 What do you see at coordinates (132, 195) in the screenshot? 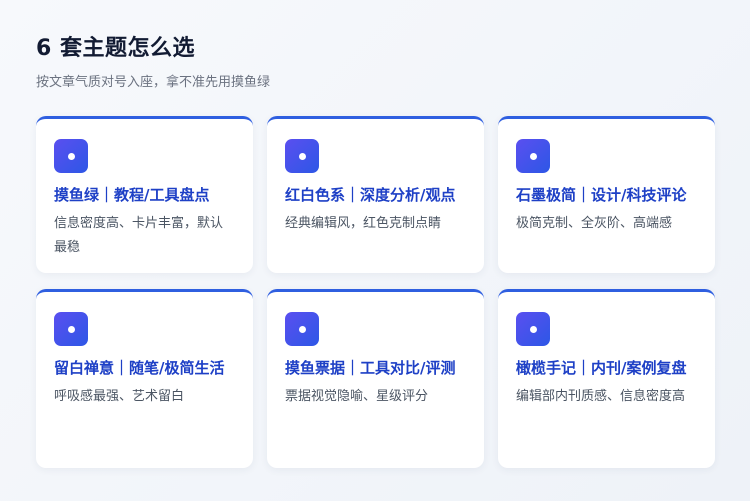
I see `theme-card-title: 摸鱼绿｜教程/工具盘点` at bounding box center [132, 195].